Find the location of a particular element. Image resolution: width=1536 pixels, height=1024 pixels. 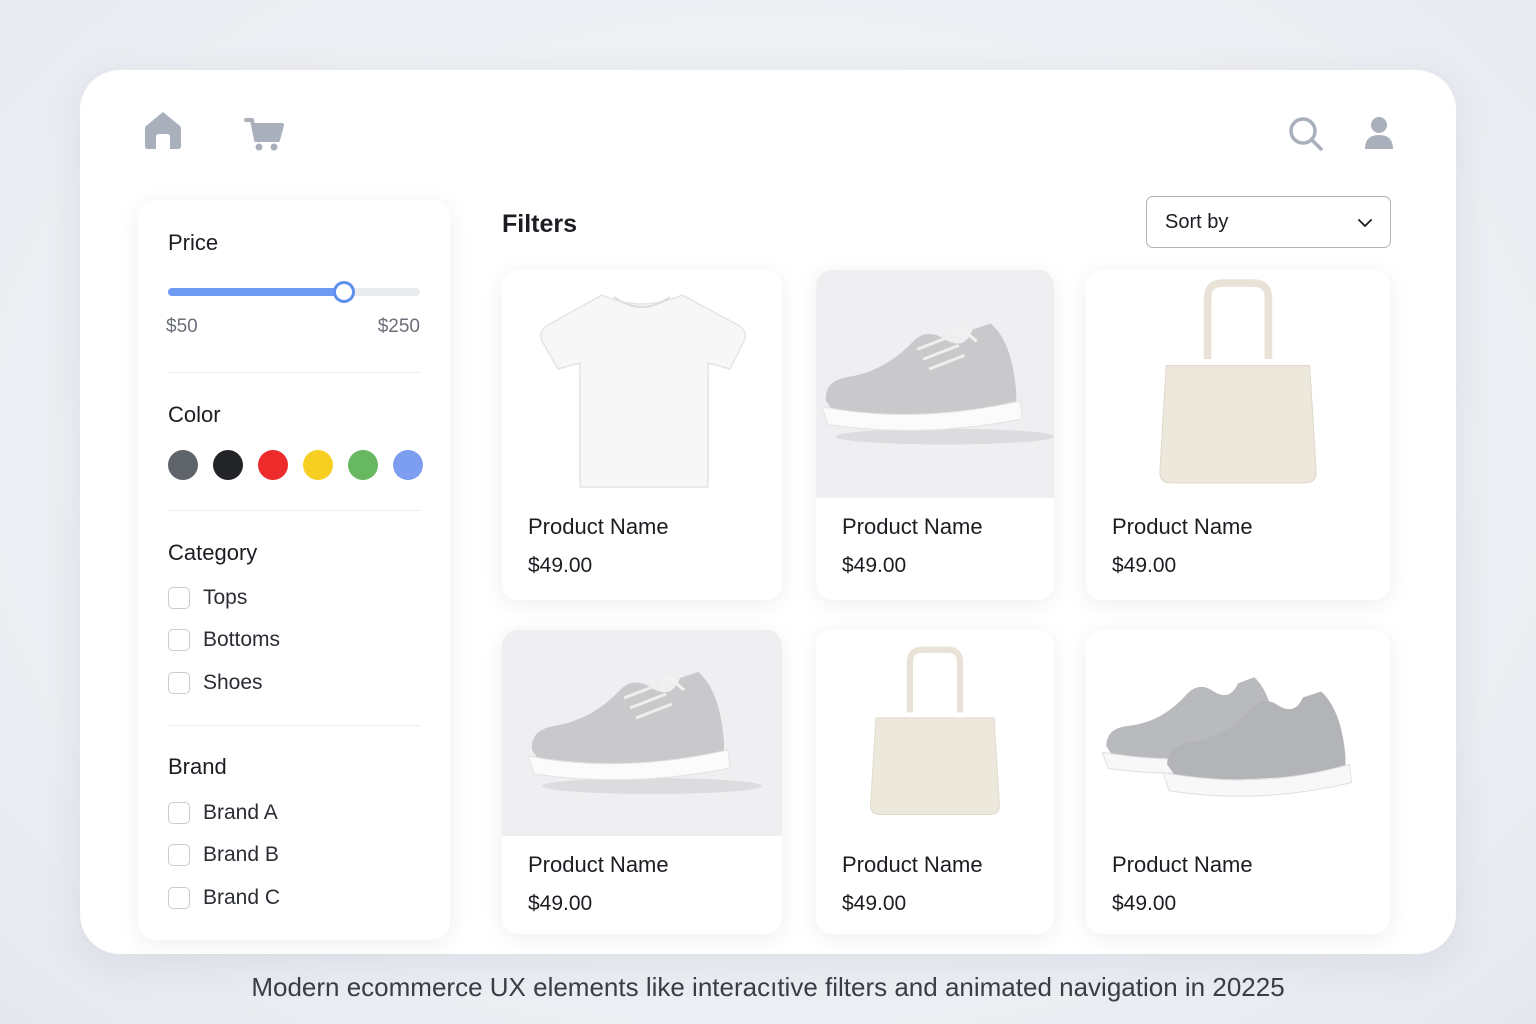

price-slider is located at coordinates (294, 292).